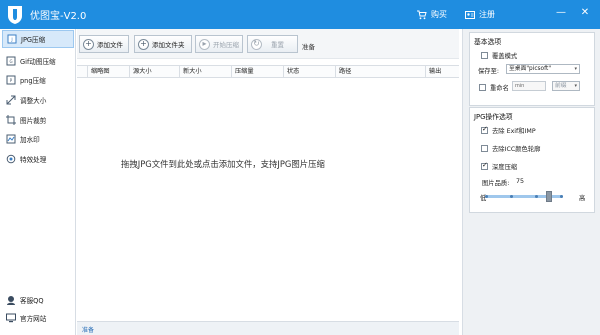  I want to click on remove-exif-checkbox, so click(484, 129).